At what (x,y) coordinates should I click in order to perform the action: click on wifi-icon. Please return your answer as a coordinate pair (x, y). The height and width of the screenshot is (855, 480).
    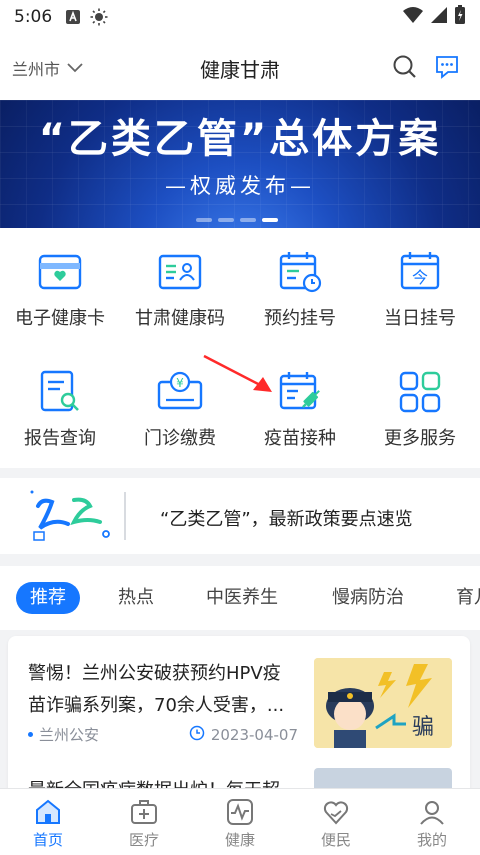
    Looking at the image, I should click on (413, 17).